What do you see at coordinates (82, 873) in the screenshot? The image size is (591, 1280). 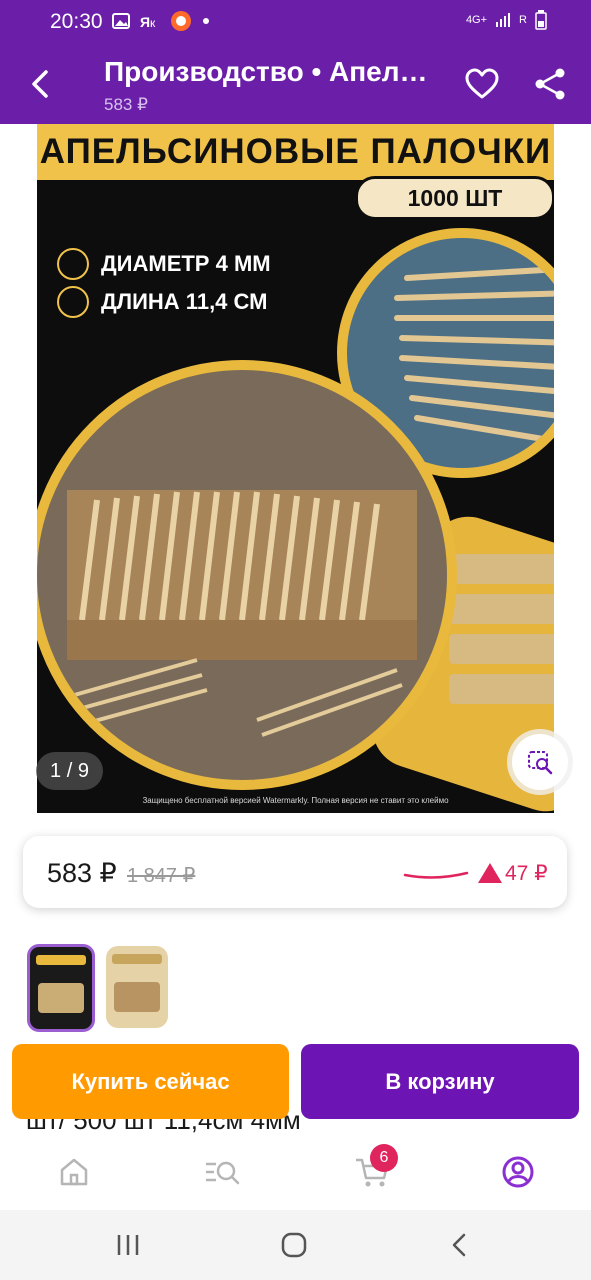 I see `price-current: 583 ₽` at bounding box center [82, 873].